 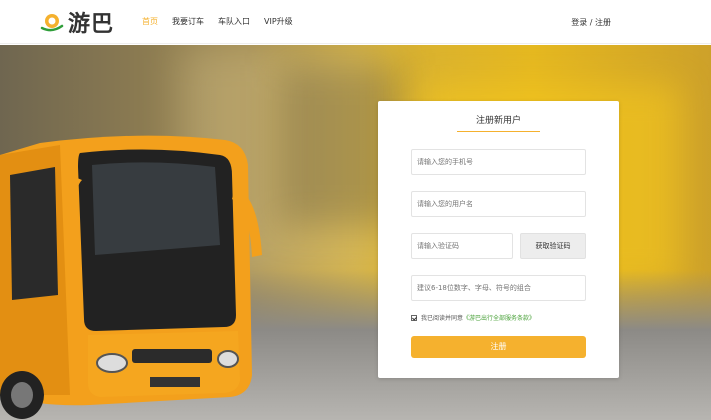 What do you see at coordinates (603, 22) in the screenshot?
I see `register-link: 注册` at bounding box center [603, 22].